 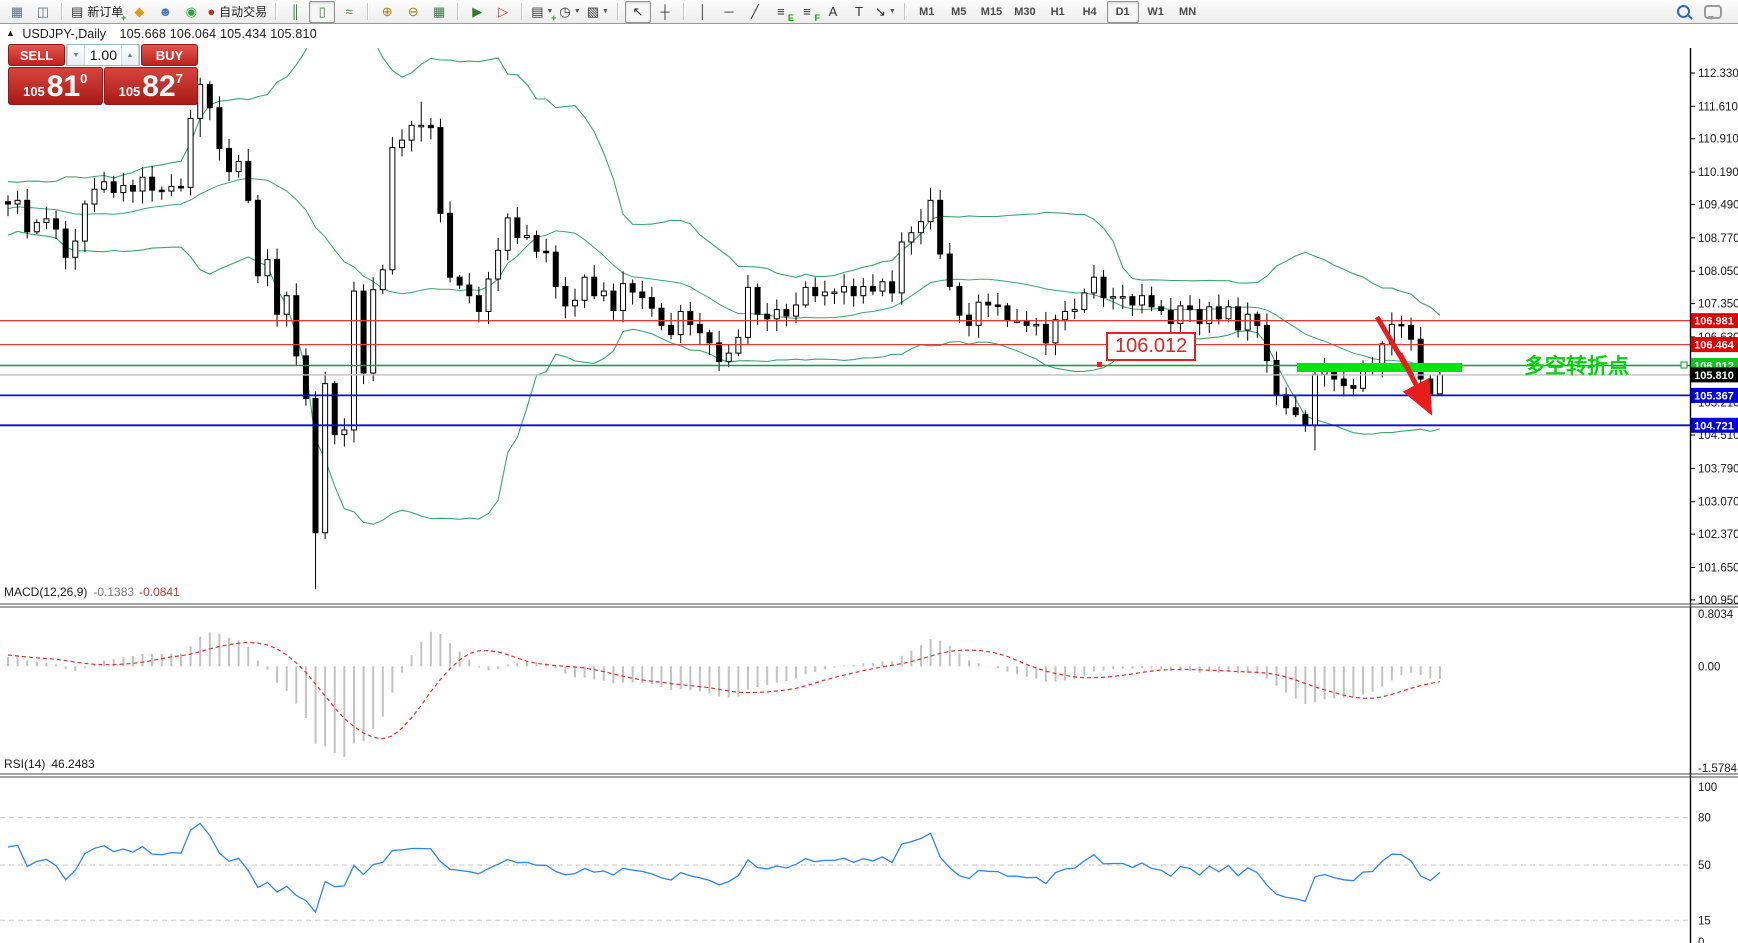 What do you see at coordinates (598, 12) in the screenshot?
I see `templates-button: ▧ ▼` at bounding box center [598, 12].